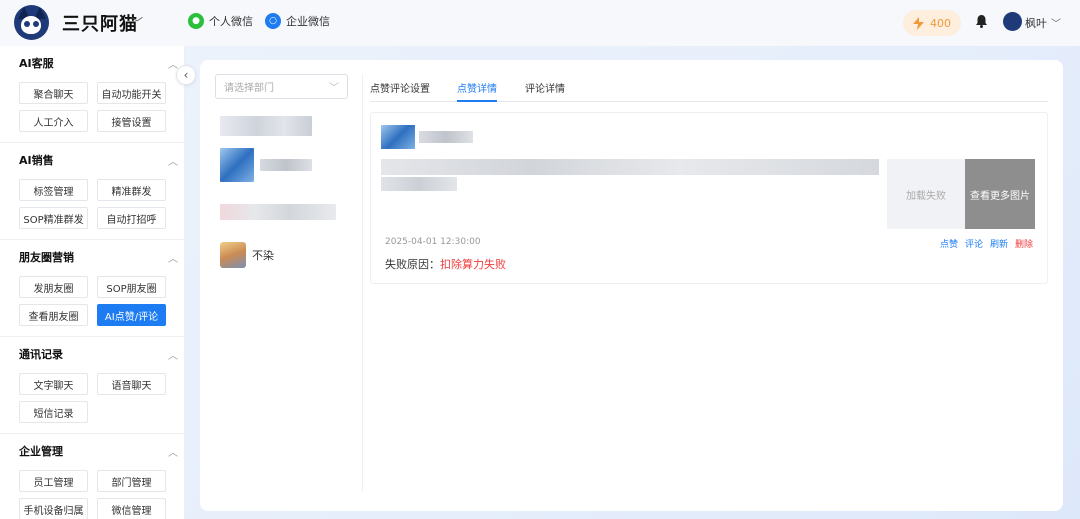  Describe the element at coordinates (53, 190) in the screenshot. I see `menu-item-tag-manage: 标签管理` at that location.